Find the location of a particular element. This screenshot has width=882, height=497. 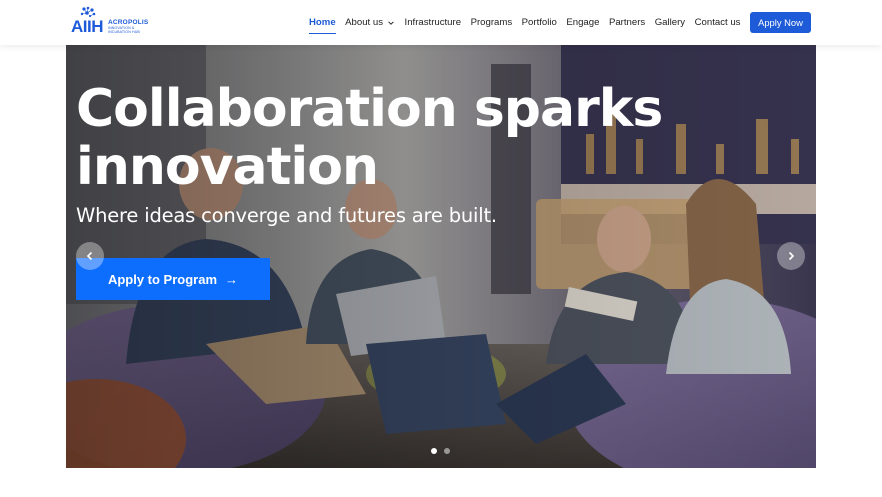

apply-to-program-label: Apply to Program is located at coordinates (162, 279).